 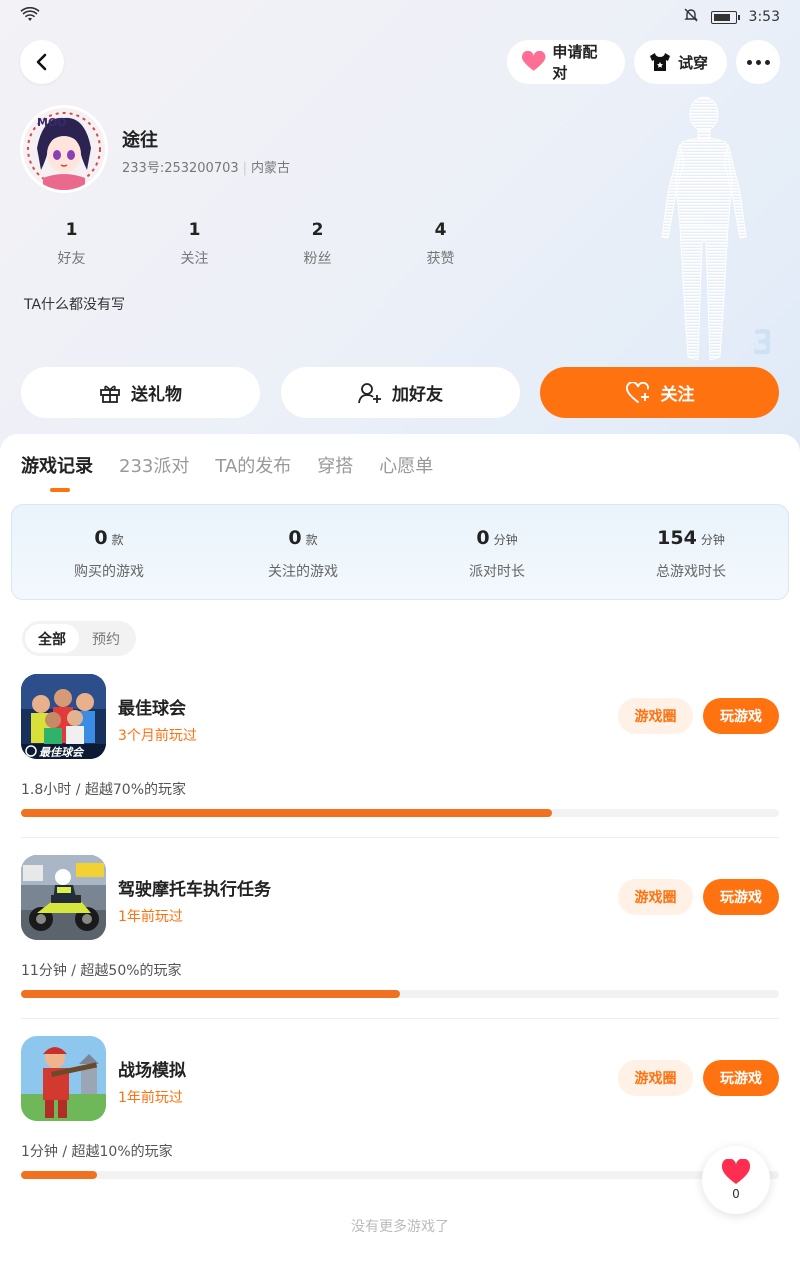 What do you see at coordinates (761, 343) in the screenshot?
I see `badge-233-mark: 3` at bounding box center [761, 343].